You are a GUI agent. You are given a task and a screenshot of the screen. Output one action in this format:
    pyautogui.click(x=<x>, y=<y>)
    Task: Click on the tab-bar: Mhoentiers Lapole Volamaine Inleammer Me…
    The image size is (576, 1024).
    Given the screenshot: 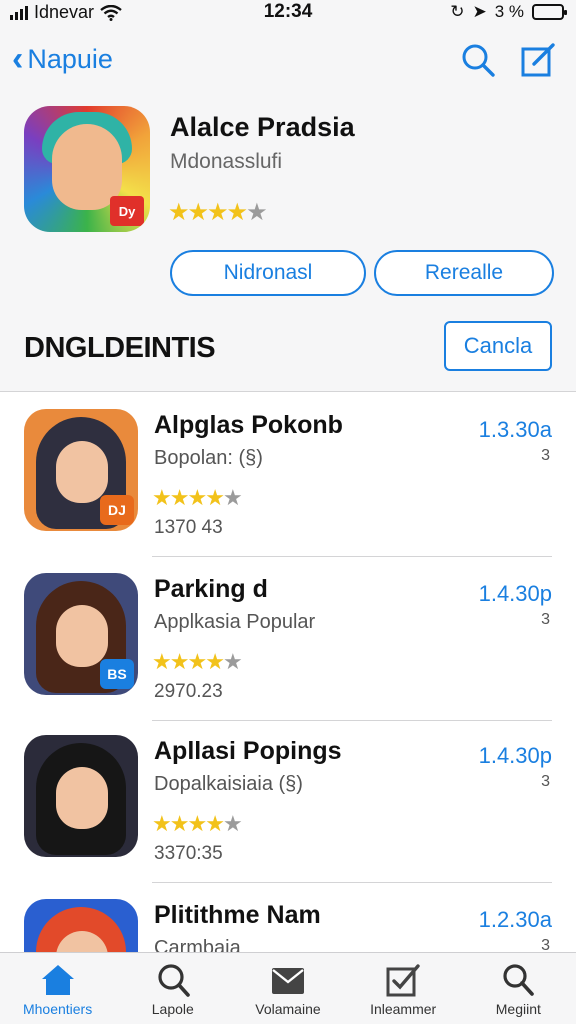 What is the action you would take?
    pyautogui.click(x=288, y=988)
    